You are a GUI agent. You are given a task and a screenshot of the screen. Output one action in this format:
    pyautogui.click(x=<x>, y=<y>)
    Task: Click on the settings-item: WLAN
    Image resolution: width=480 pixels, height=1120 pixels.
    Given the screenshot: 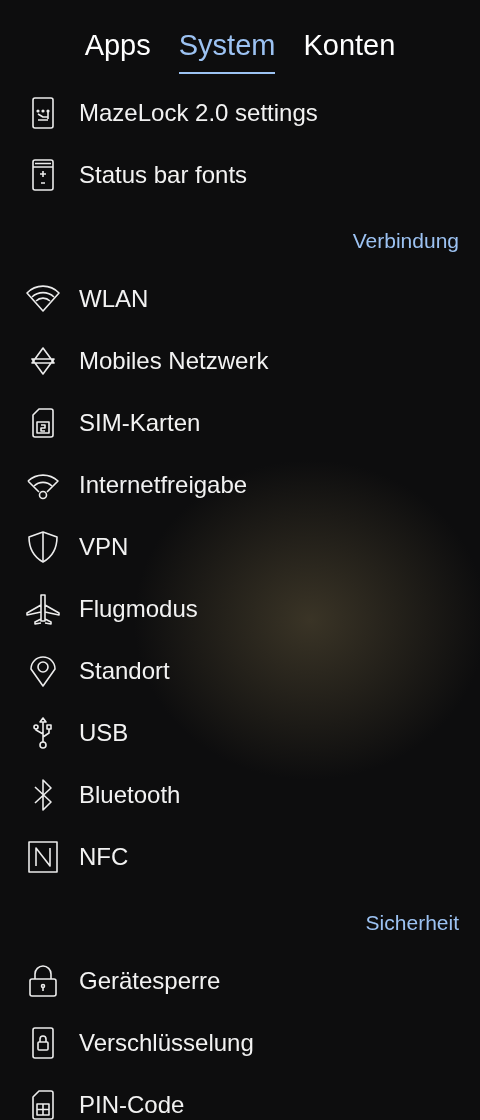 What is the action you would take?
    pyautogui.click(x=240, y=299)
    